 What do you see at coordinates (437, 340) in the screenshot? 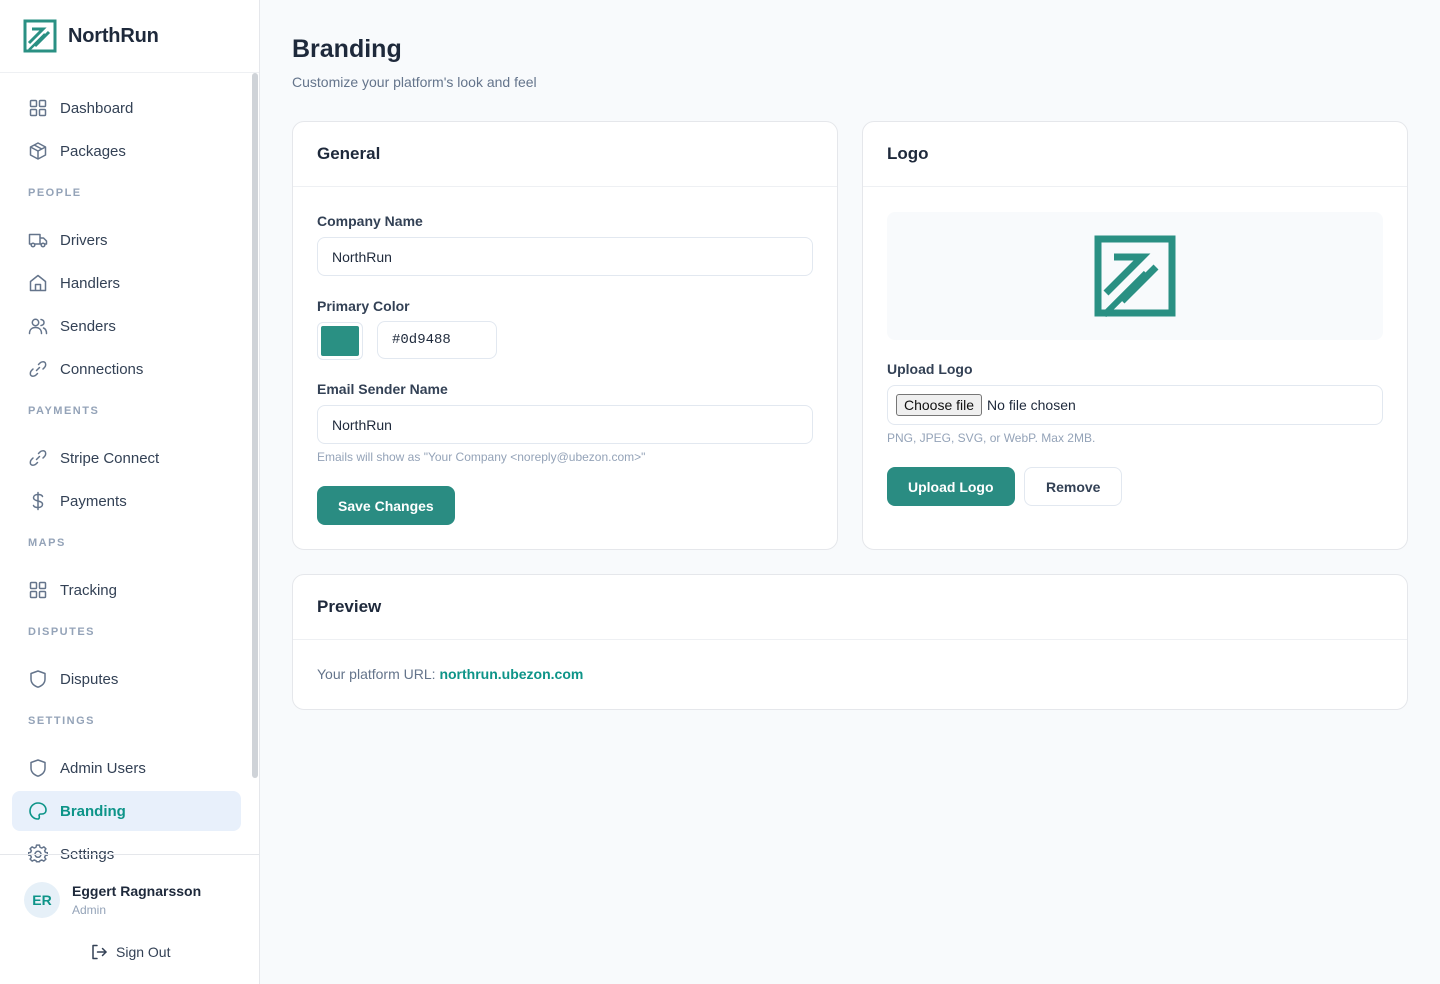
I see `primary-color-input` at bounding box center [437, 340].